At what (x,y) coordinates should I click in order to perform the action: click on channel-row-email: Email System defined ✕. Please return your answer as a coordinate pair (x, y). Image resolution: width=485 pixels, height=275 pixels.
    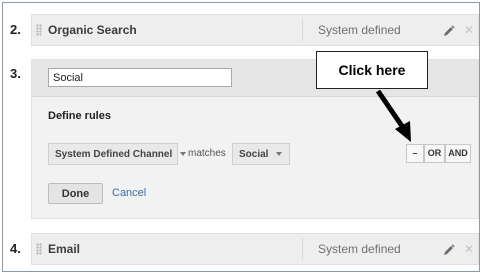
    Looking at the image, I should click on (255, 249).